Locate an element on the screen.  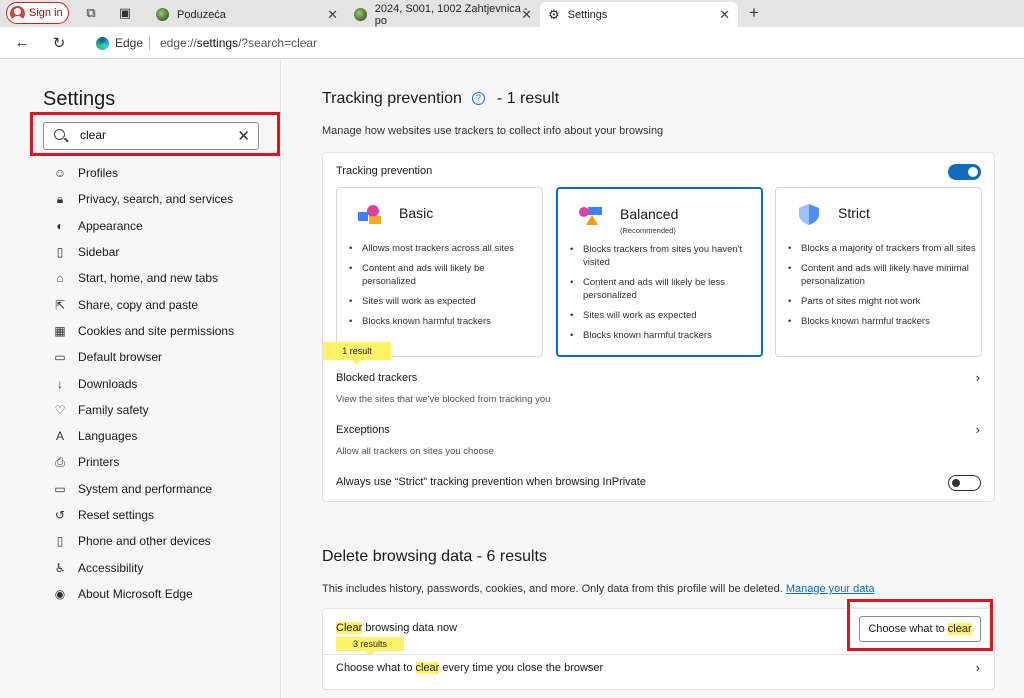
clear-now-row: Clear browsing data now is located at coordinates (396, 628).